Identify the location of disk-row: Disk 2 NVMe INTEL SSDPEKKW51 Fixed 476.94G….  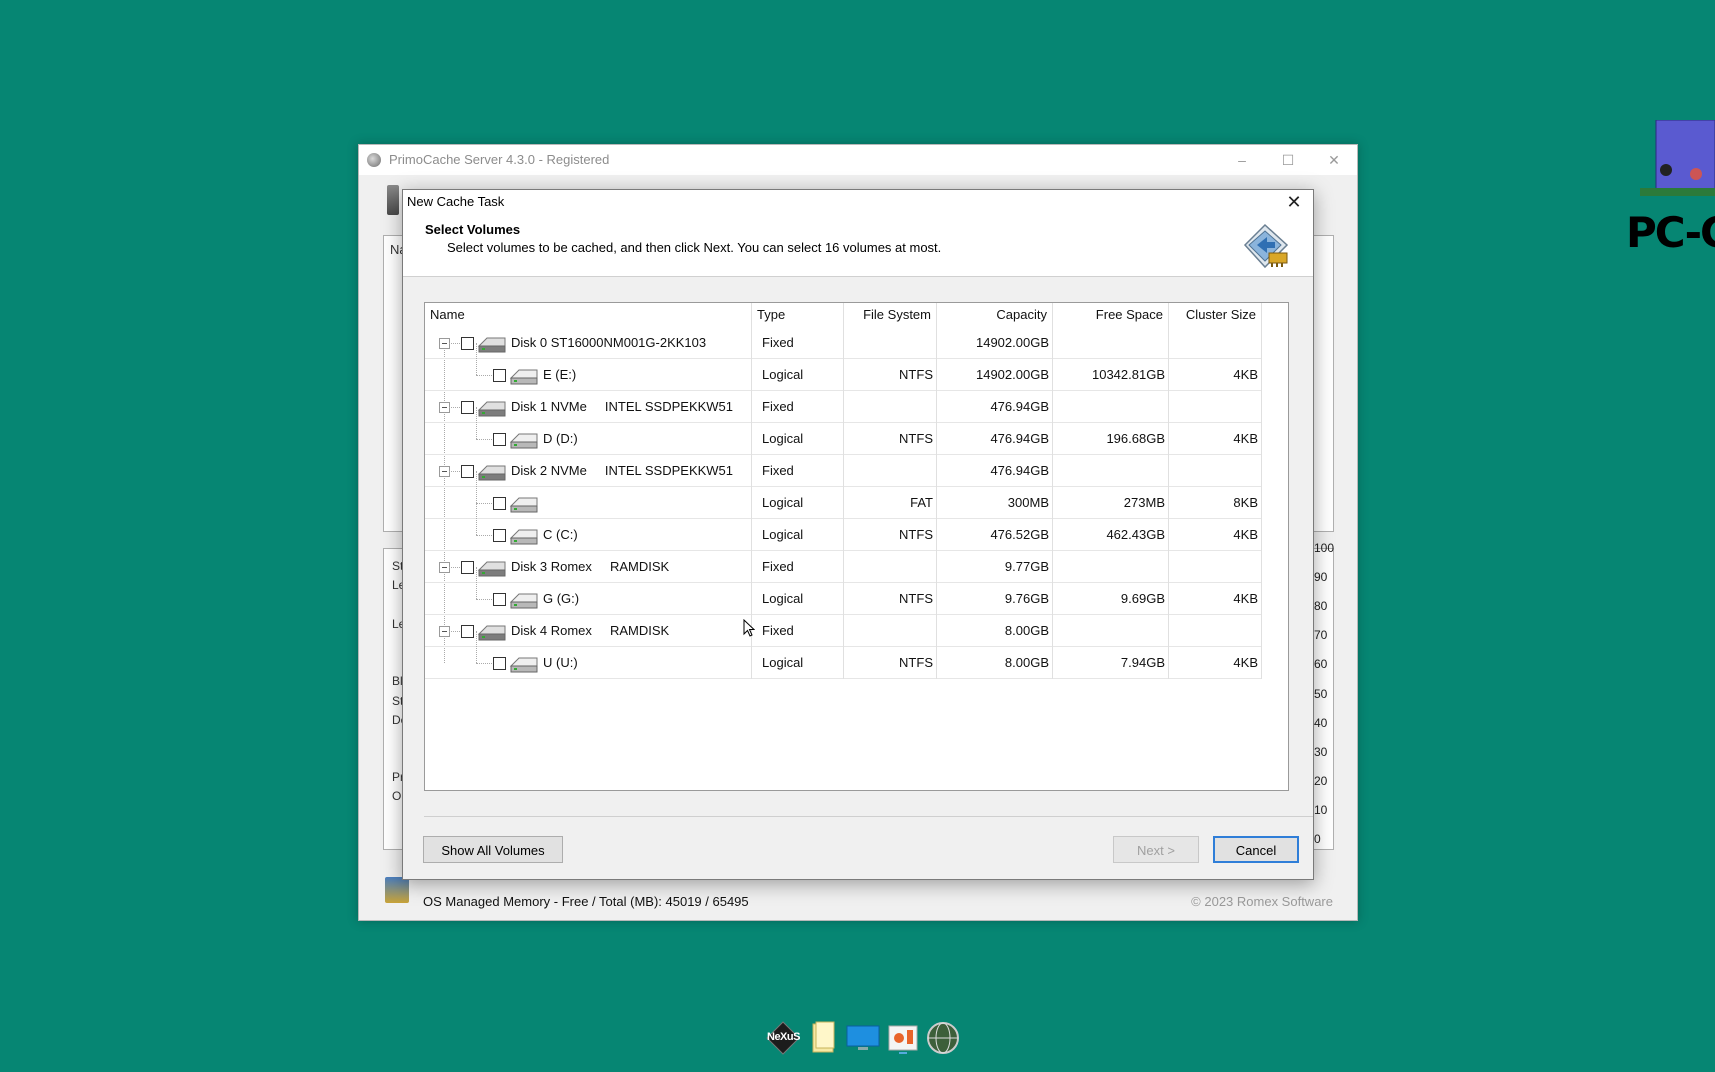
(843, 471).